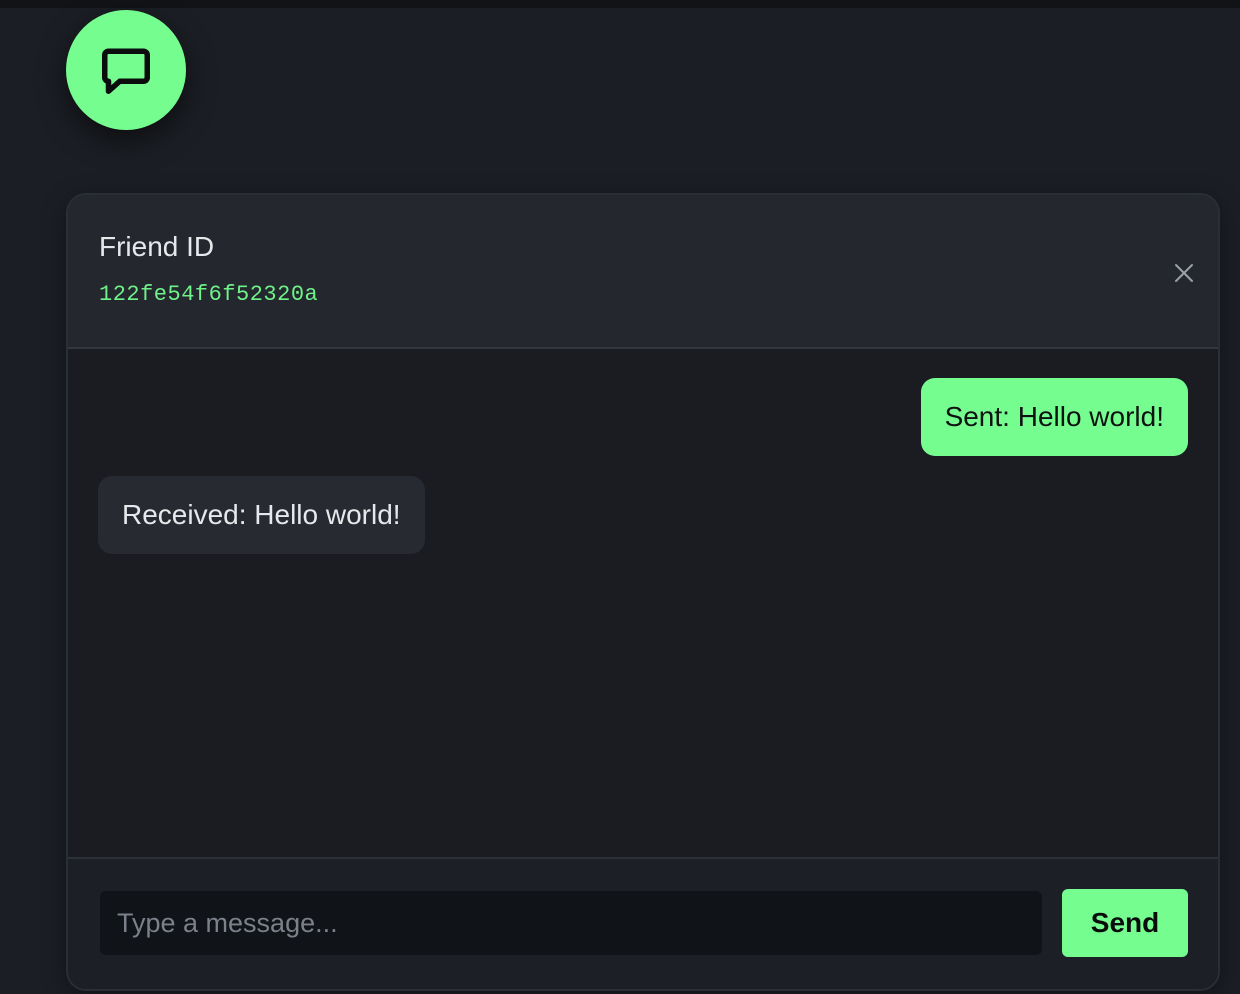  I want to click on message-composer: Send, so click(643, 923).